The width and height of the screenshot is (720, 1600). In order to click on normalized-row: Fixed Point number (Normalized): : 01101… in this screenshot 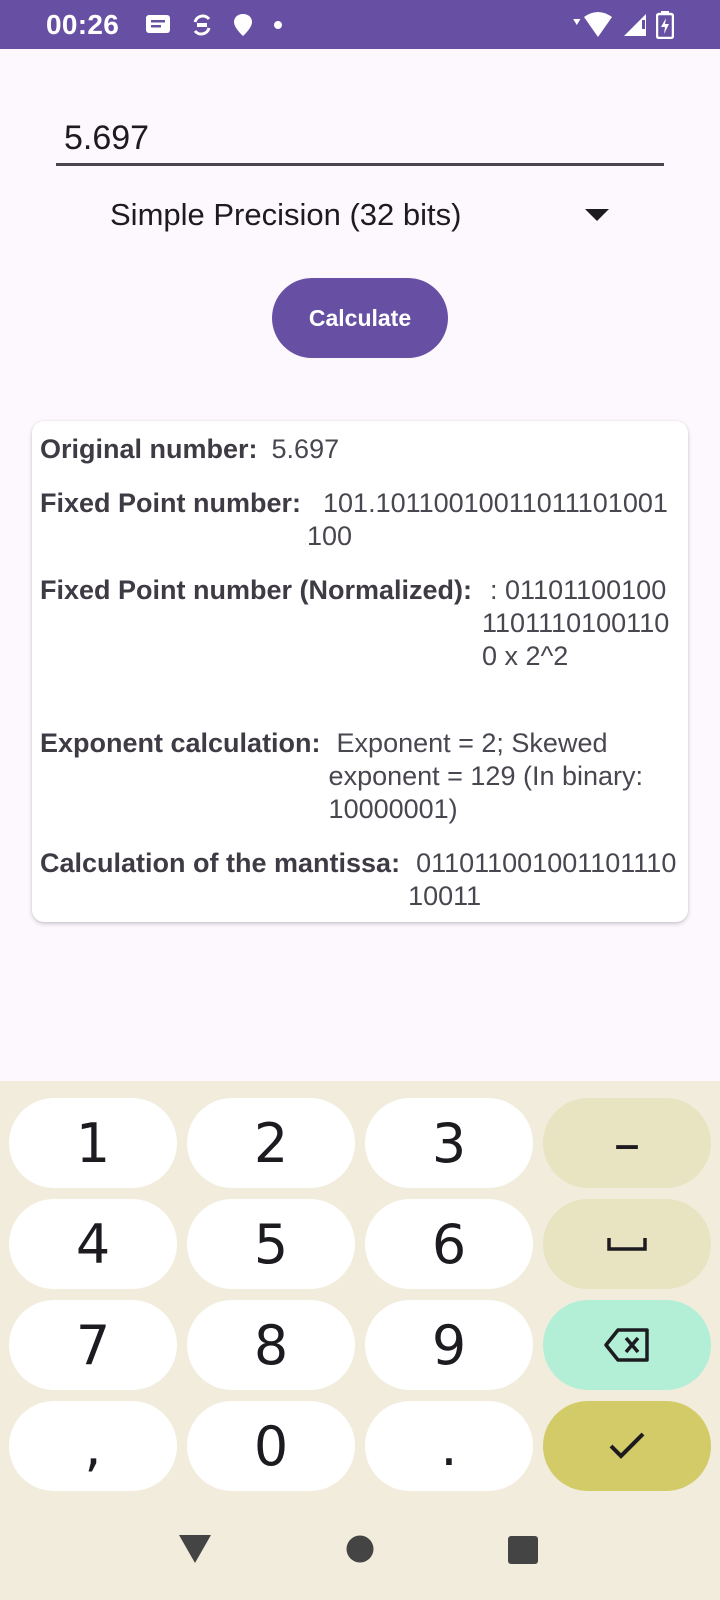, I will do `click(360, 623)`.